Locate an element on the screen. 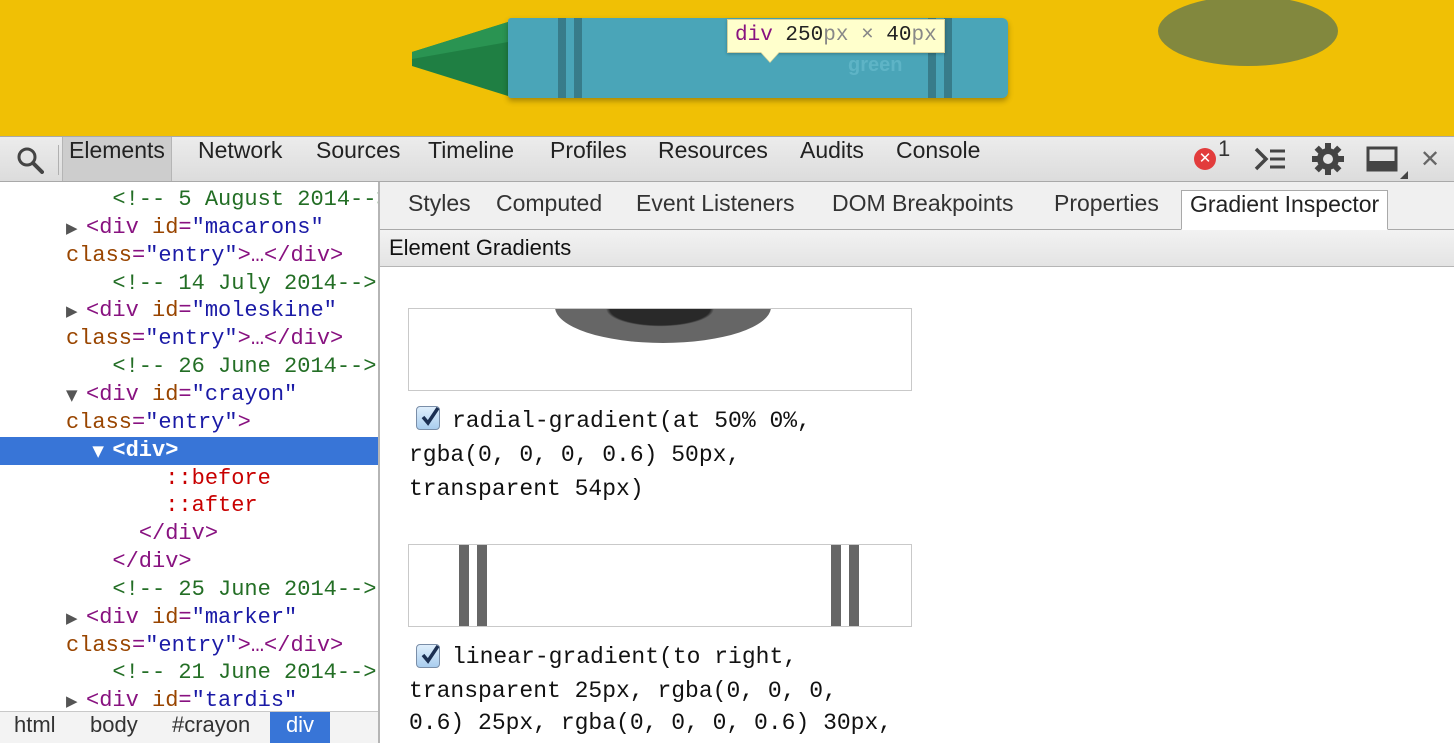  breadcrumb-html: html is located at coordinates (35, 727).